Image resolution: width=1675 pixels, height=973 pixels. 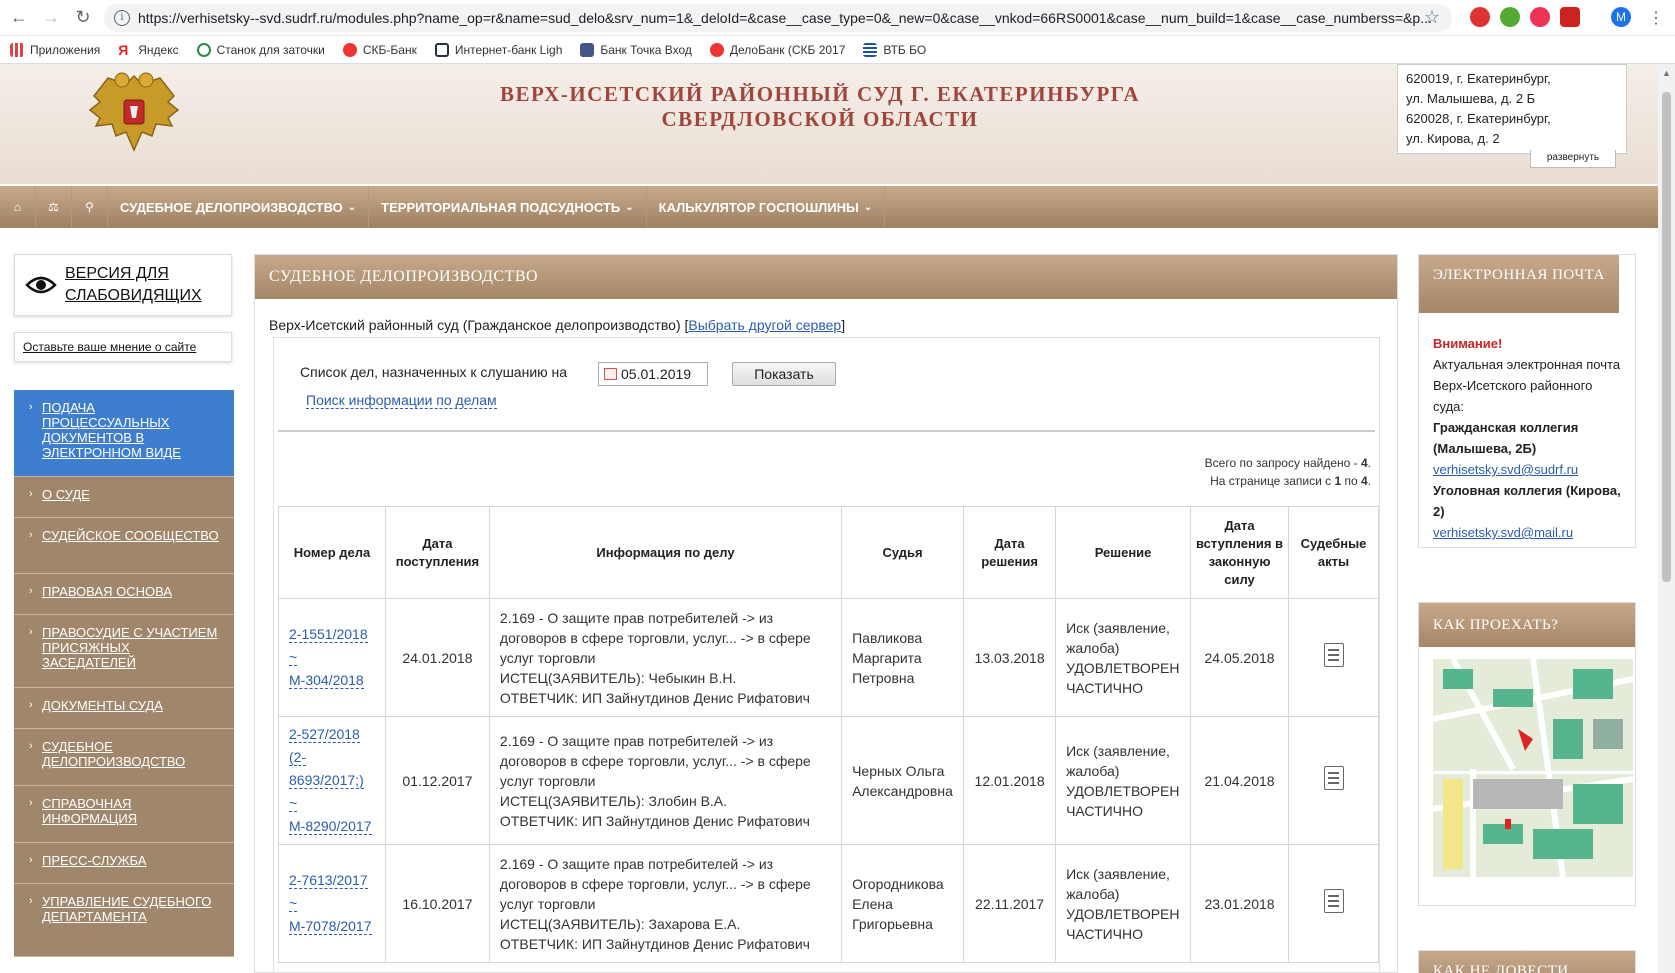 I want to click on vision-link: ВЕРСИЯ ДЛЯ СЛАБОВИДЯЩИХ, so click(x=133, y=285).